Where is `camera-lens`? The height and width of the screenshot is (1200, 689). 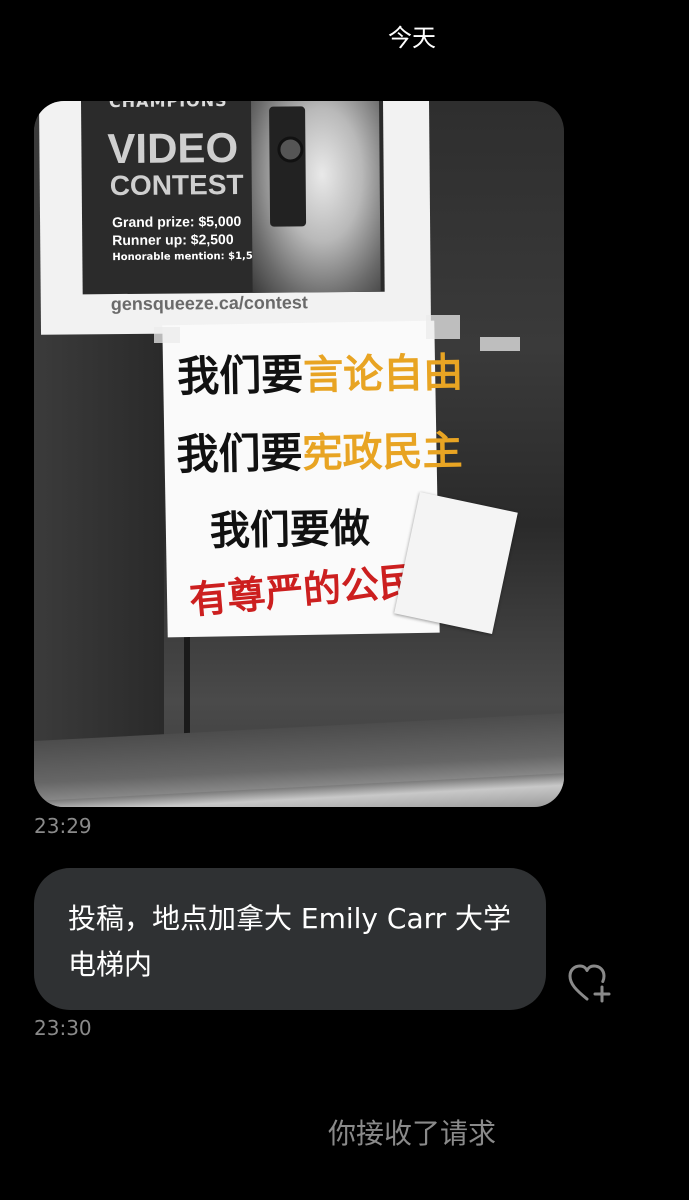
camera-lens is located at coordinates (290, 149).